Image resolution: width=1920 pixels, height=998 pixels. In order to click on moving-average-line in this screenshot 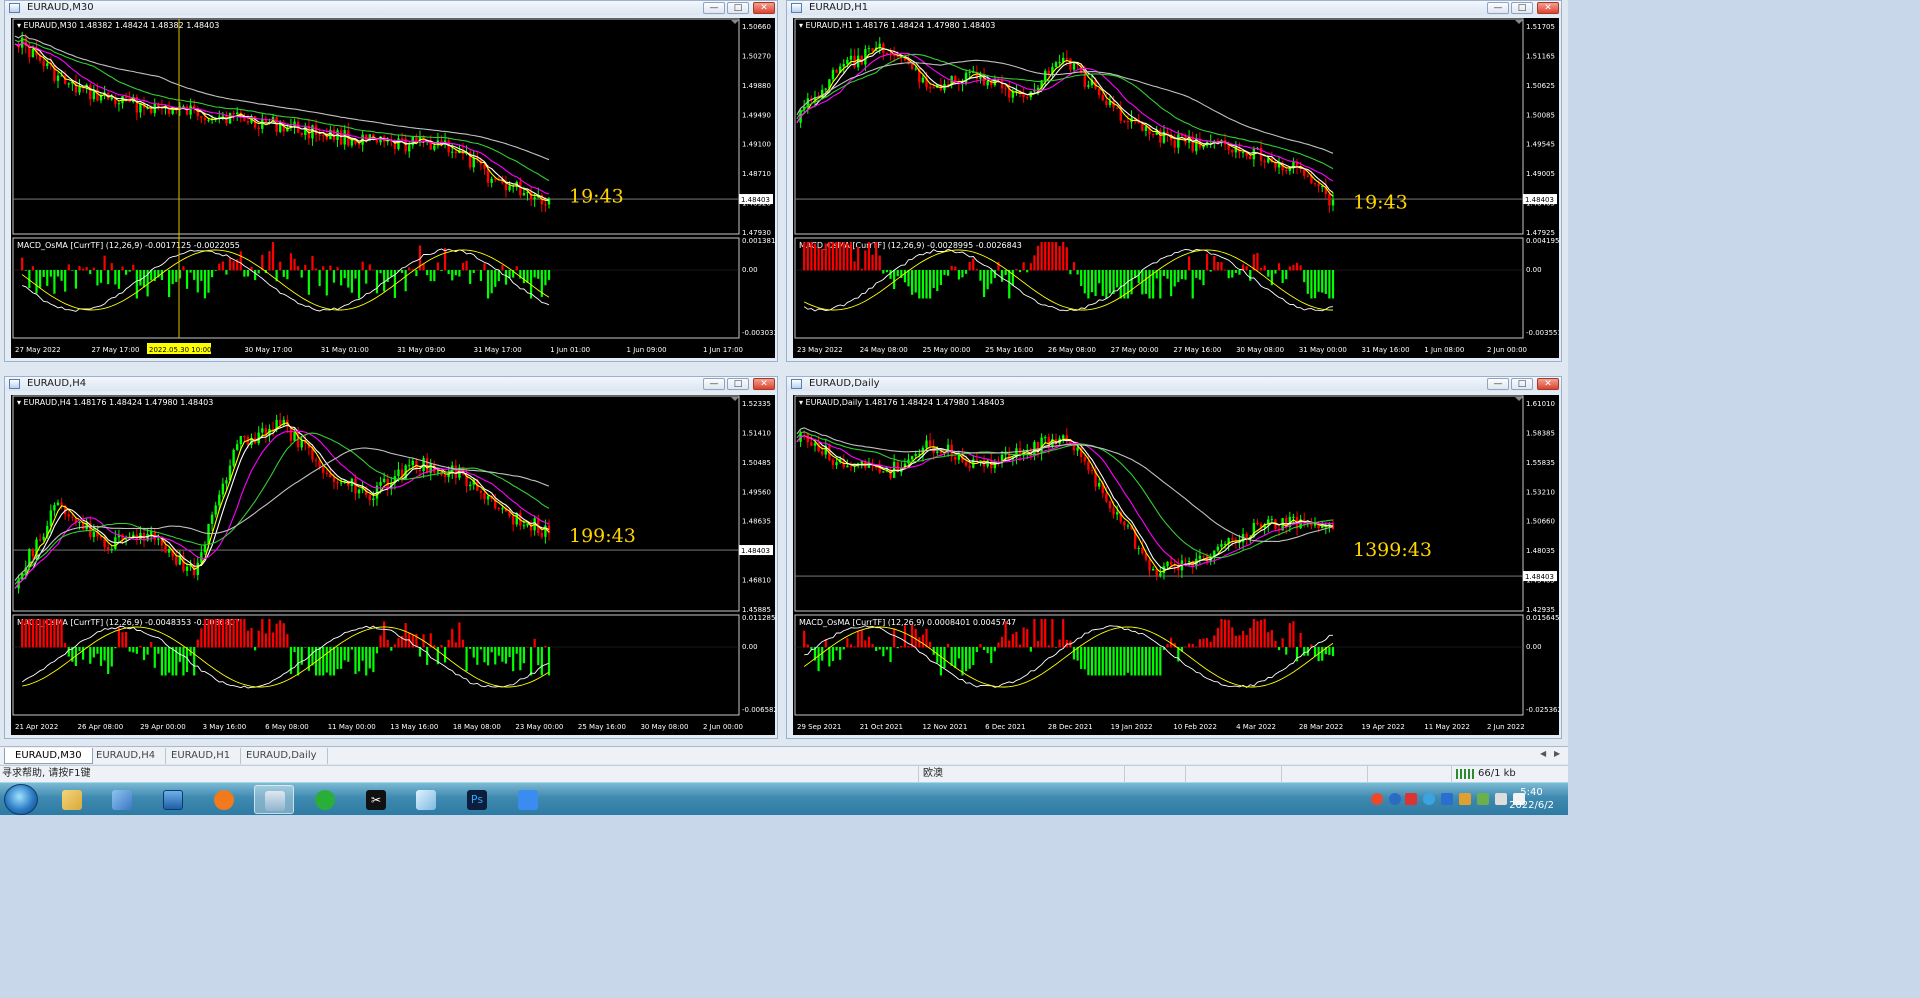, I will do `click(282, 110)`.